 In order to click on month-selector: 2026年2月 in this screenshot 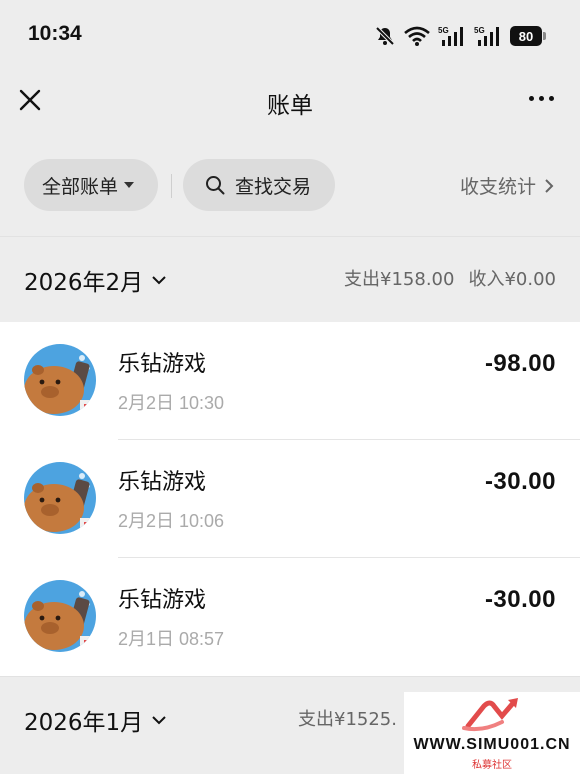, I will do `click(95, 280)`.